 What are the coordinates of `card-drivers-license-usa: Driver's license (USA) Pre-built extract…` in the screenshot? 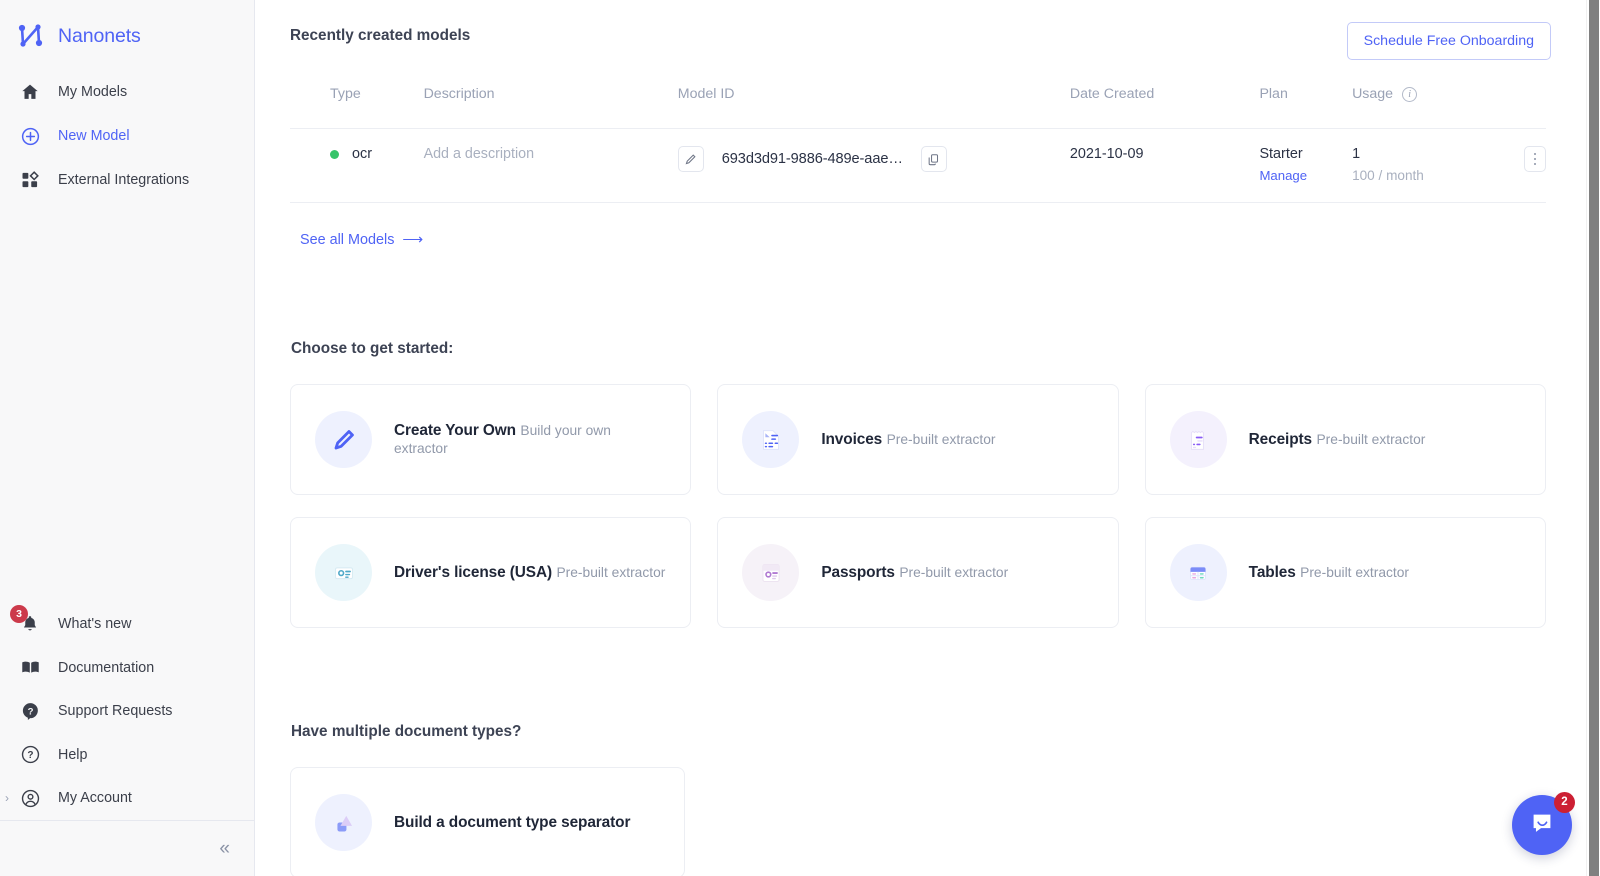 It's located at (491, 572).